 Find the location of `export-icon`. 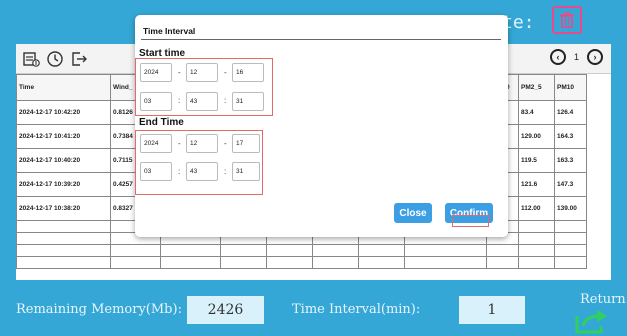

export-icon is located at coordinates (31, 59).